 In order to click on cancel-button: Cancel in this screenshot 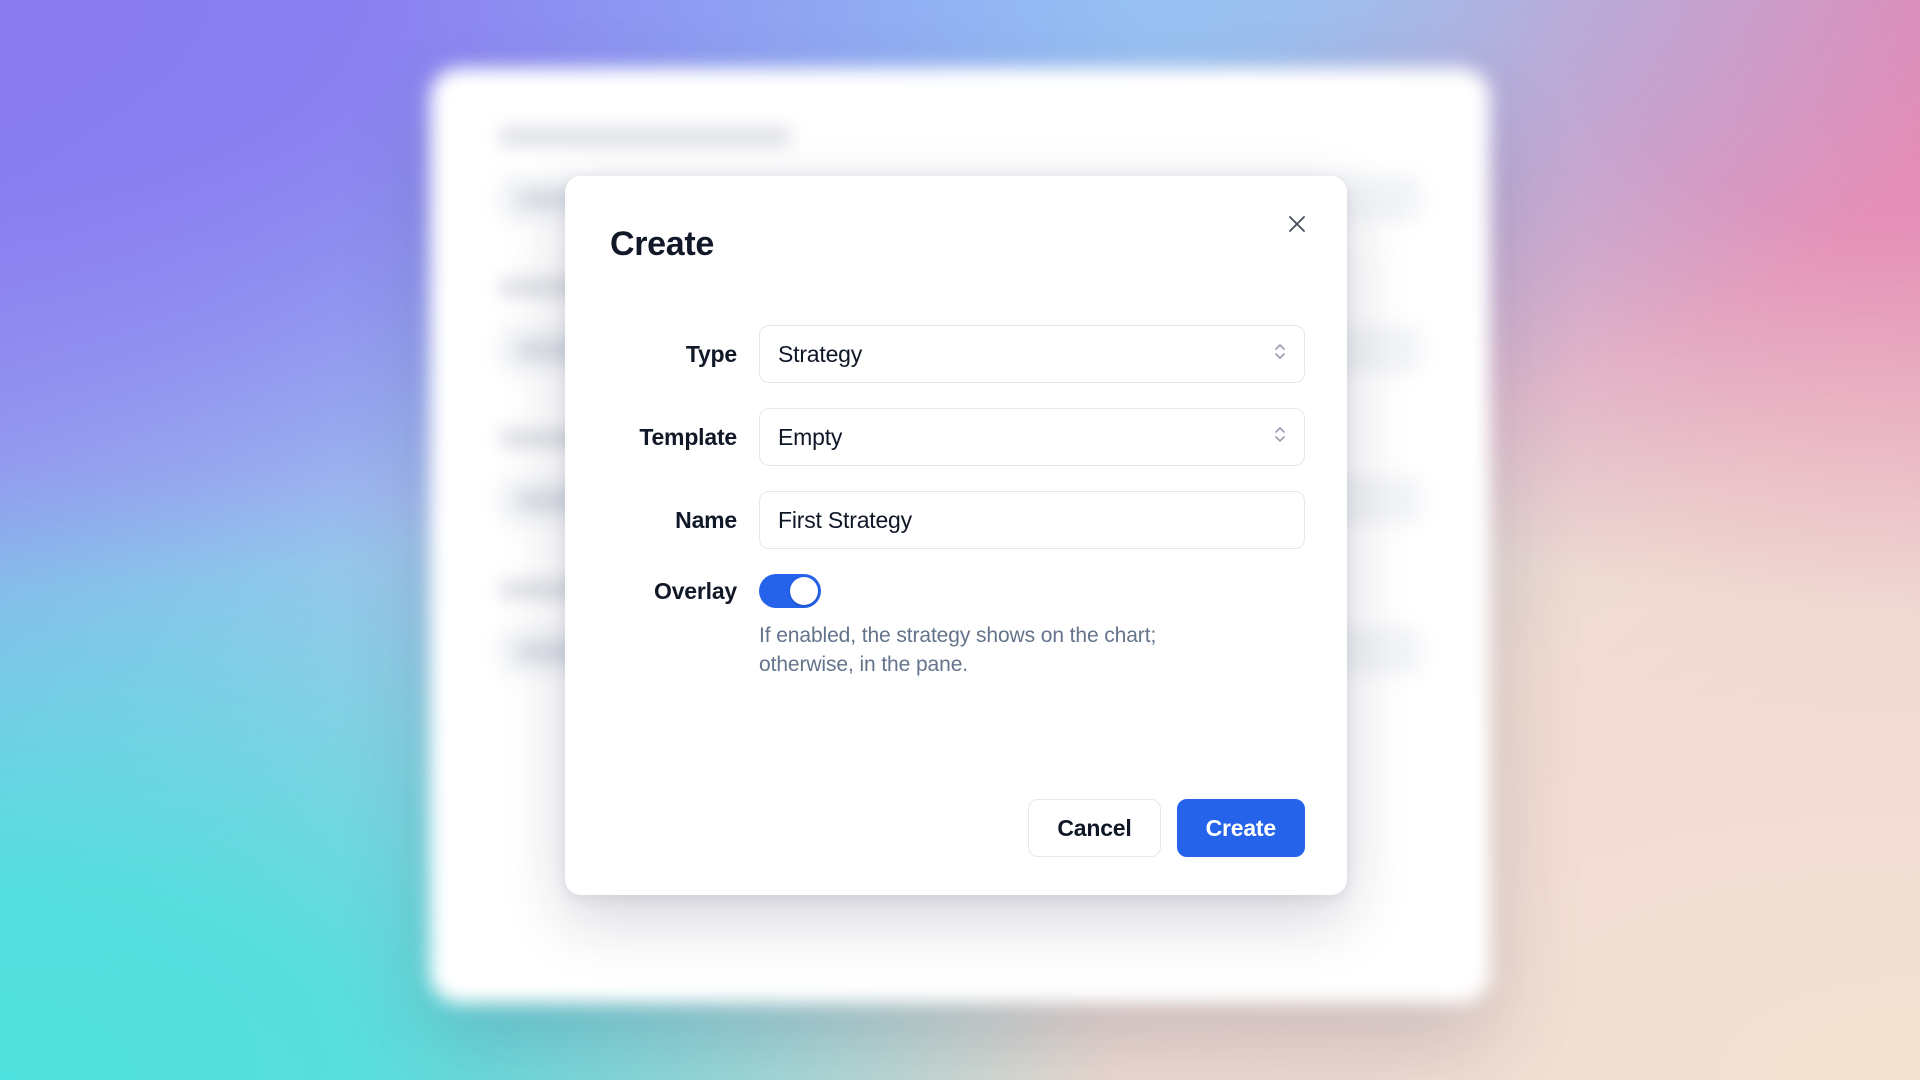, I will do `click(1094, 828)`.